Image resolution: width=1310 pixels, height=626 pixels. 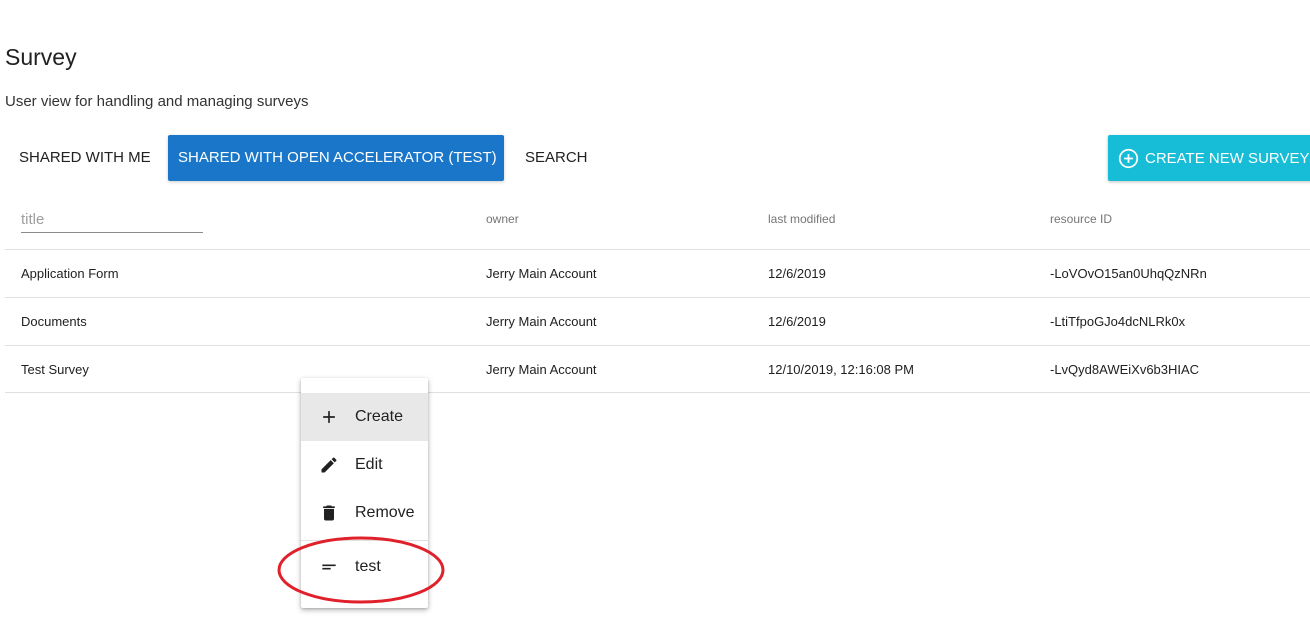 What do you see at coordinates (70, 273) in the screenshot?
I see `cell-title: Application Form` at bounding box center [70, 273].